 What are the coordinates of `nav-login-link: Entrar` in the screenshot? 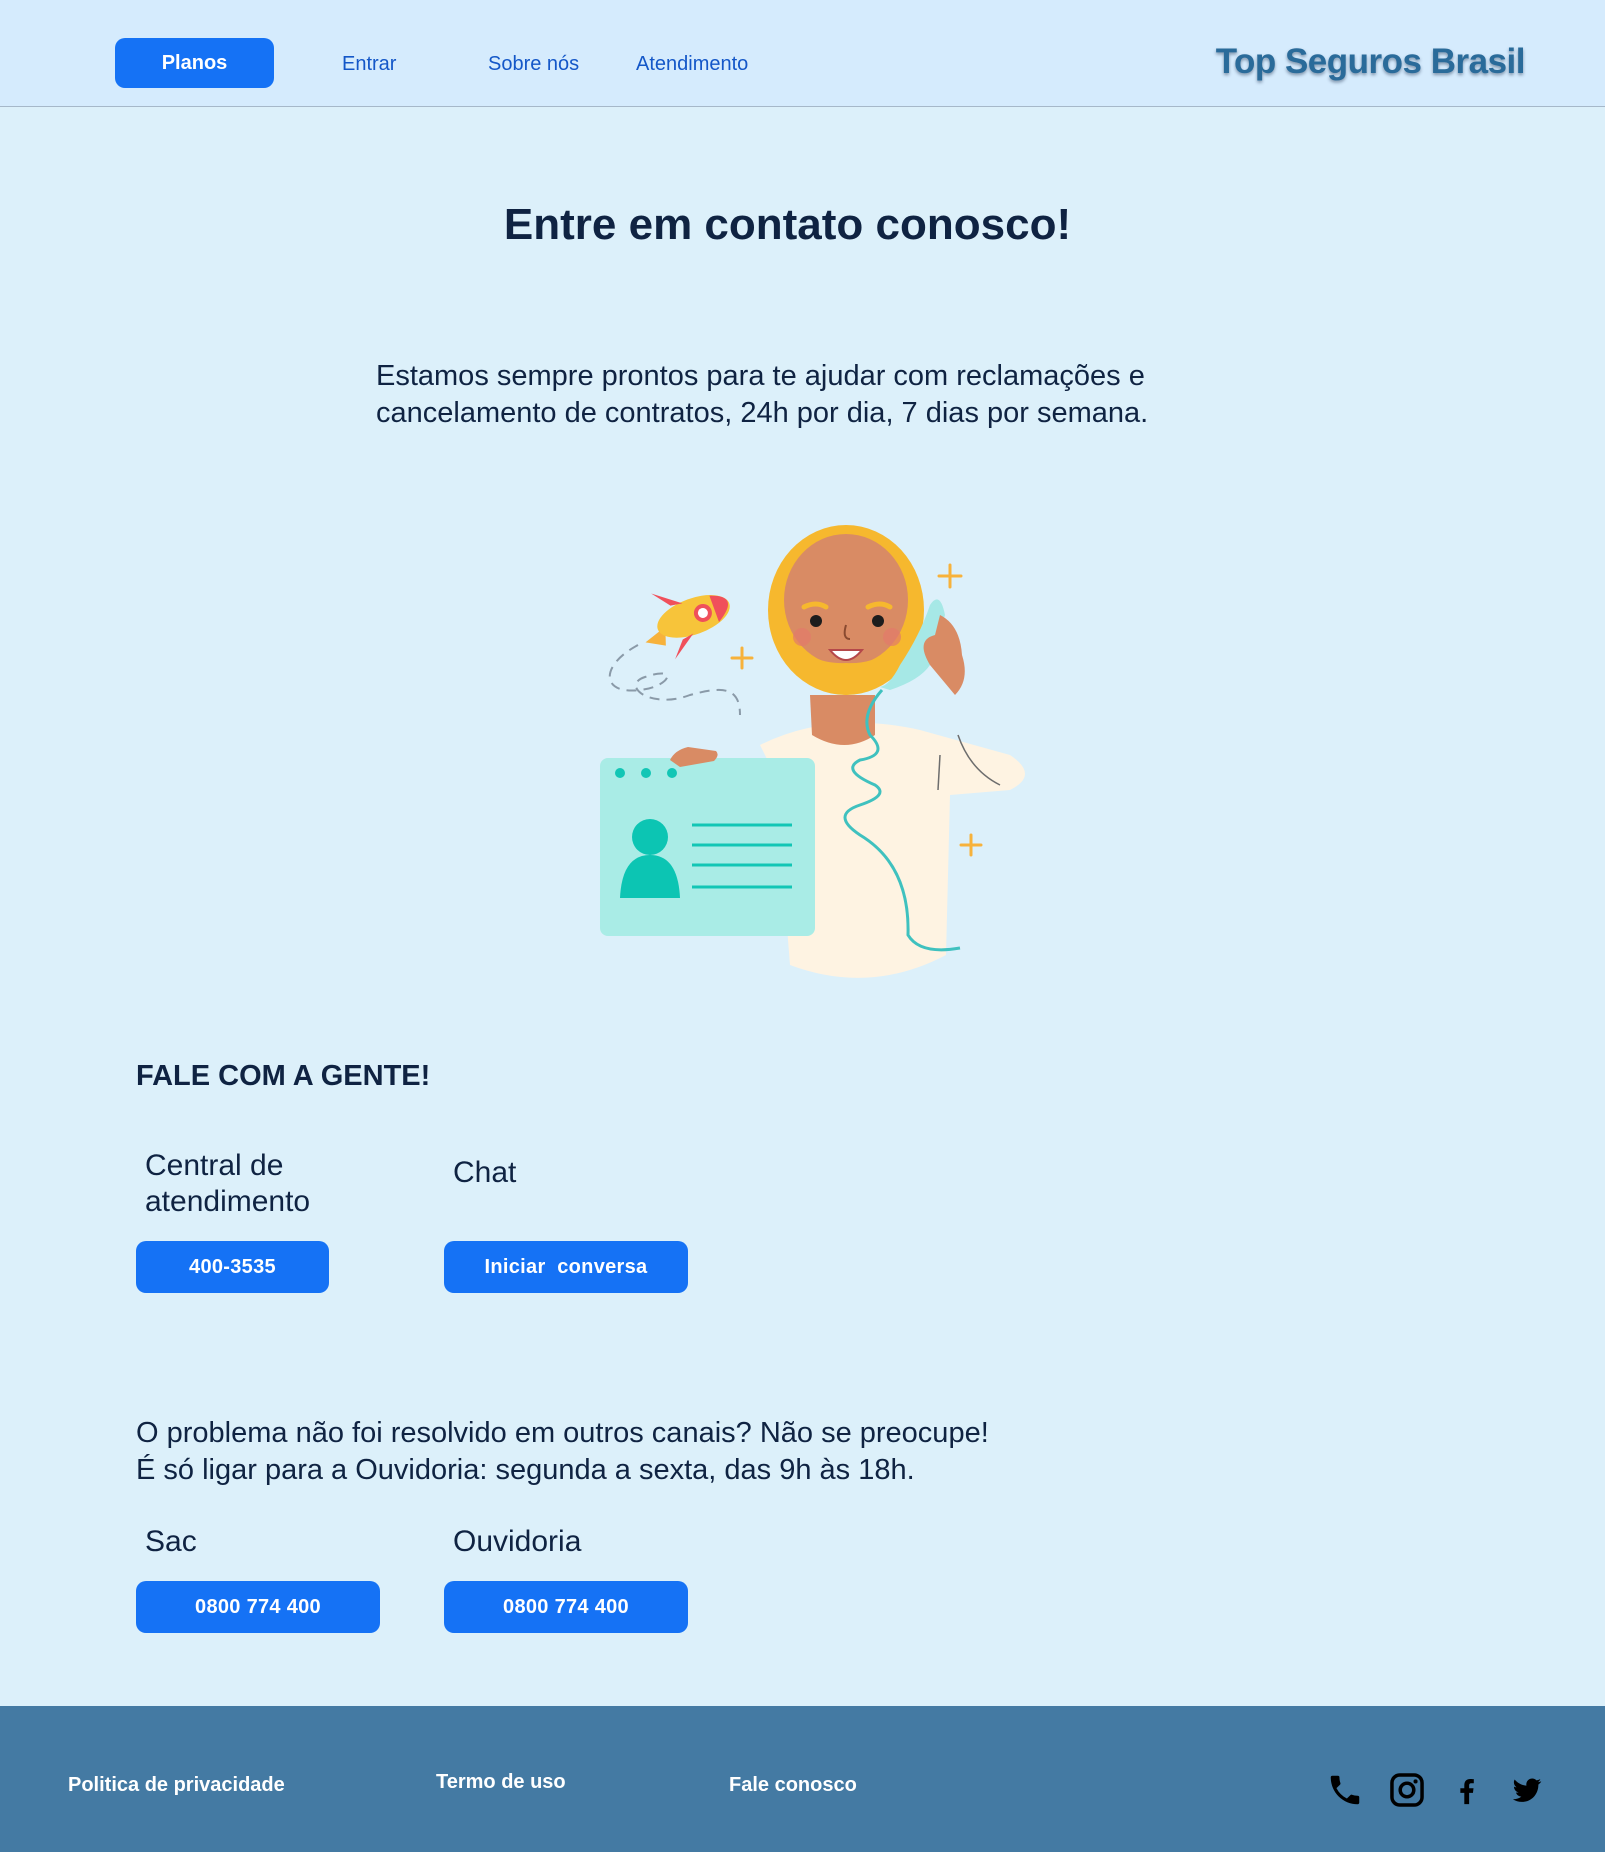 It's located at (369, 64).